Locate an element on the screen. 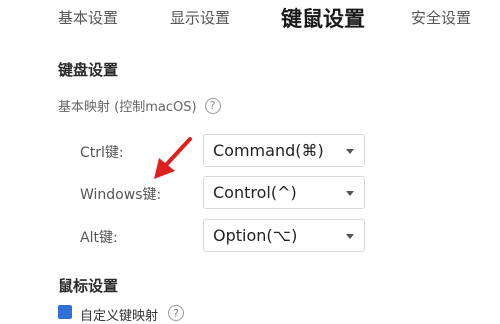 The image size is (500, 324). ctrl-key-select: Command(⌘) is located at coordinates (284, 150).